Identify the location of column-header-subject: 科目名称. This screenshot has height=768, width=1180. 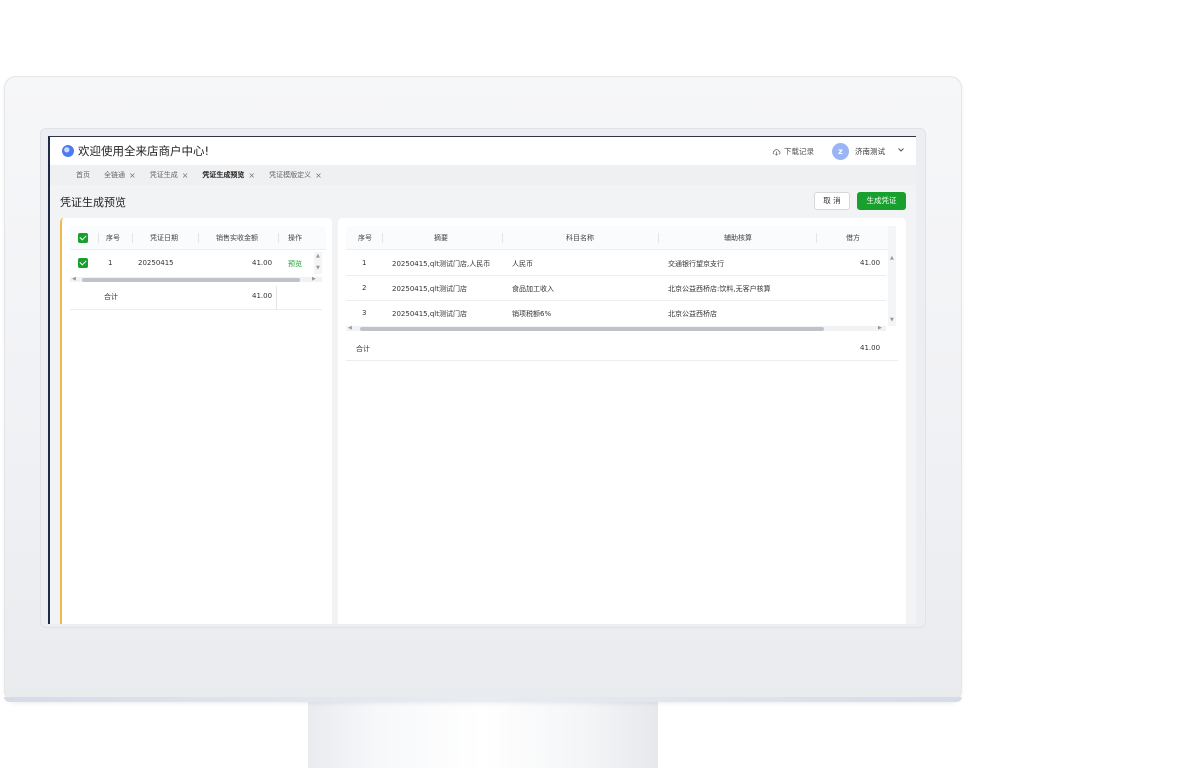
(580, 238).